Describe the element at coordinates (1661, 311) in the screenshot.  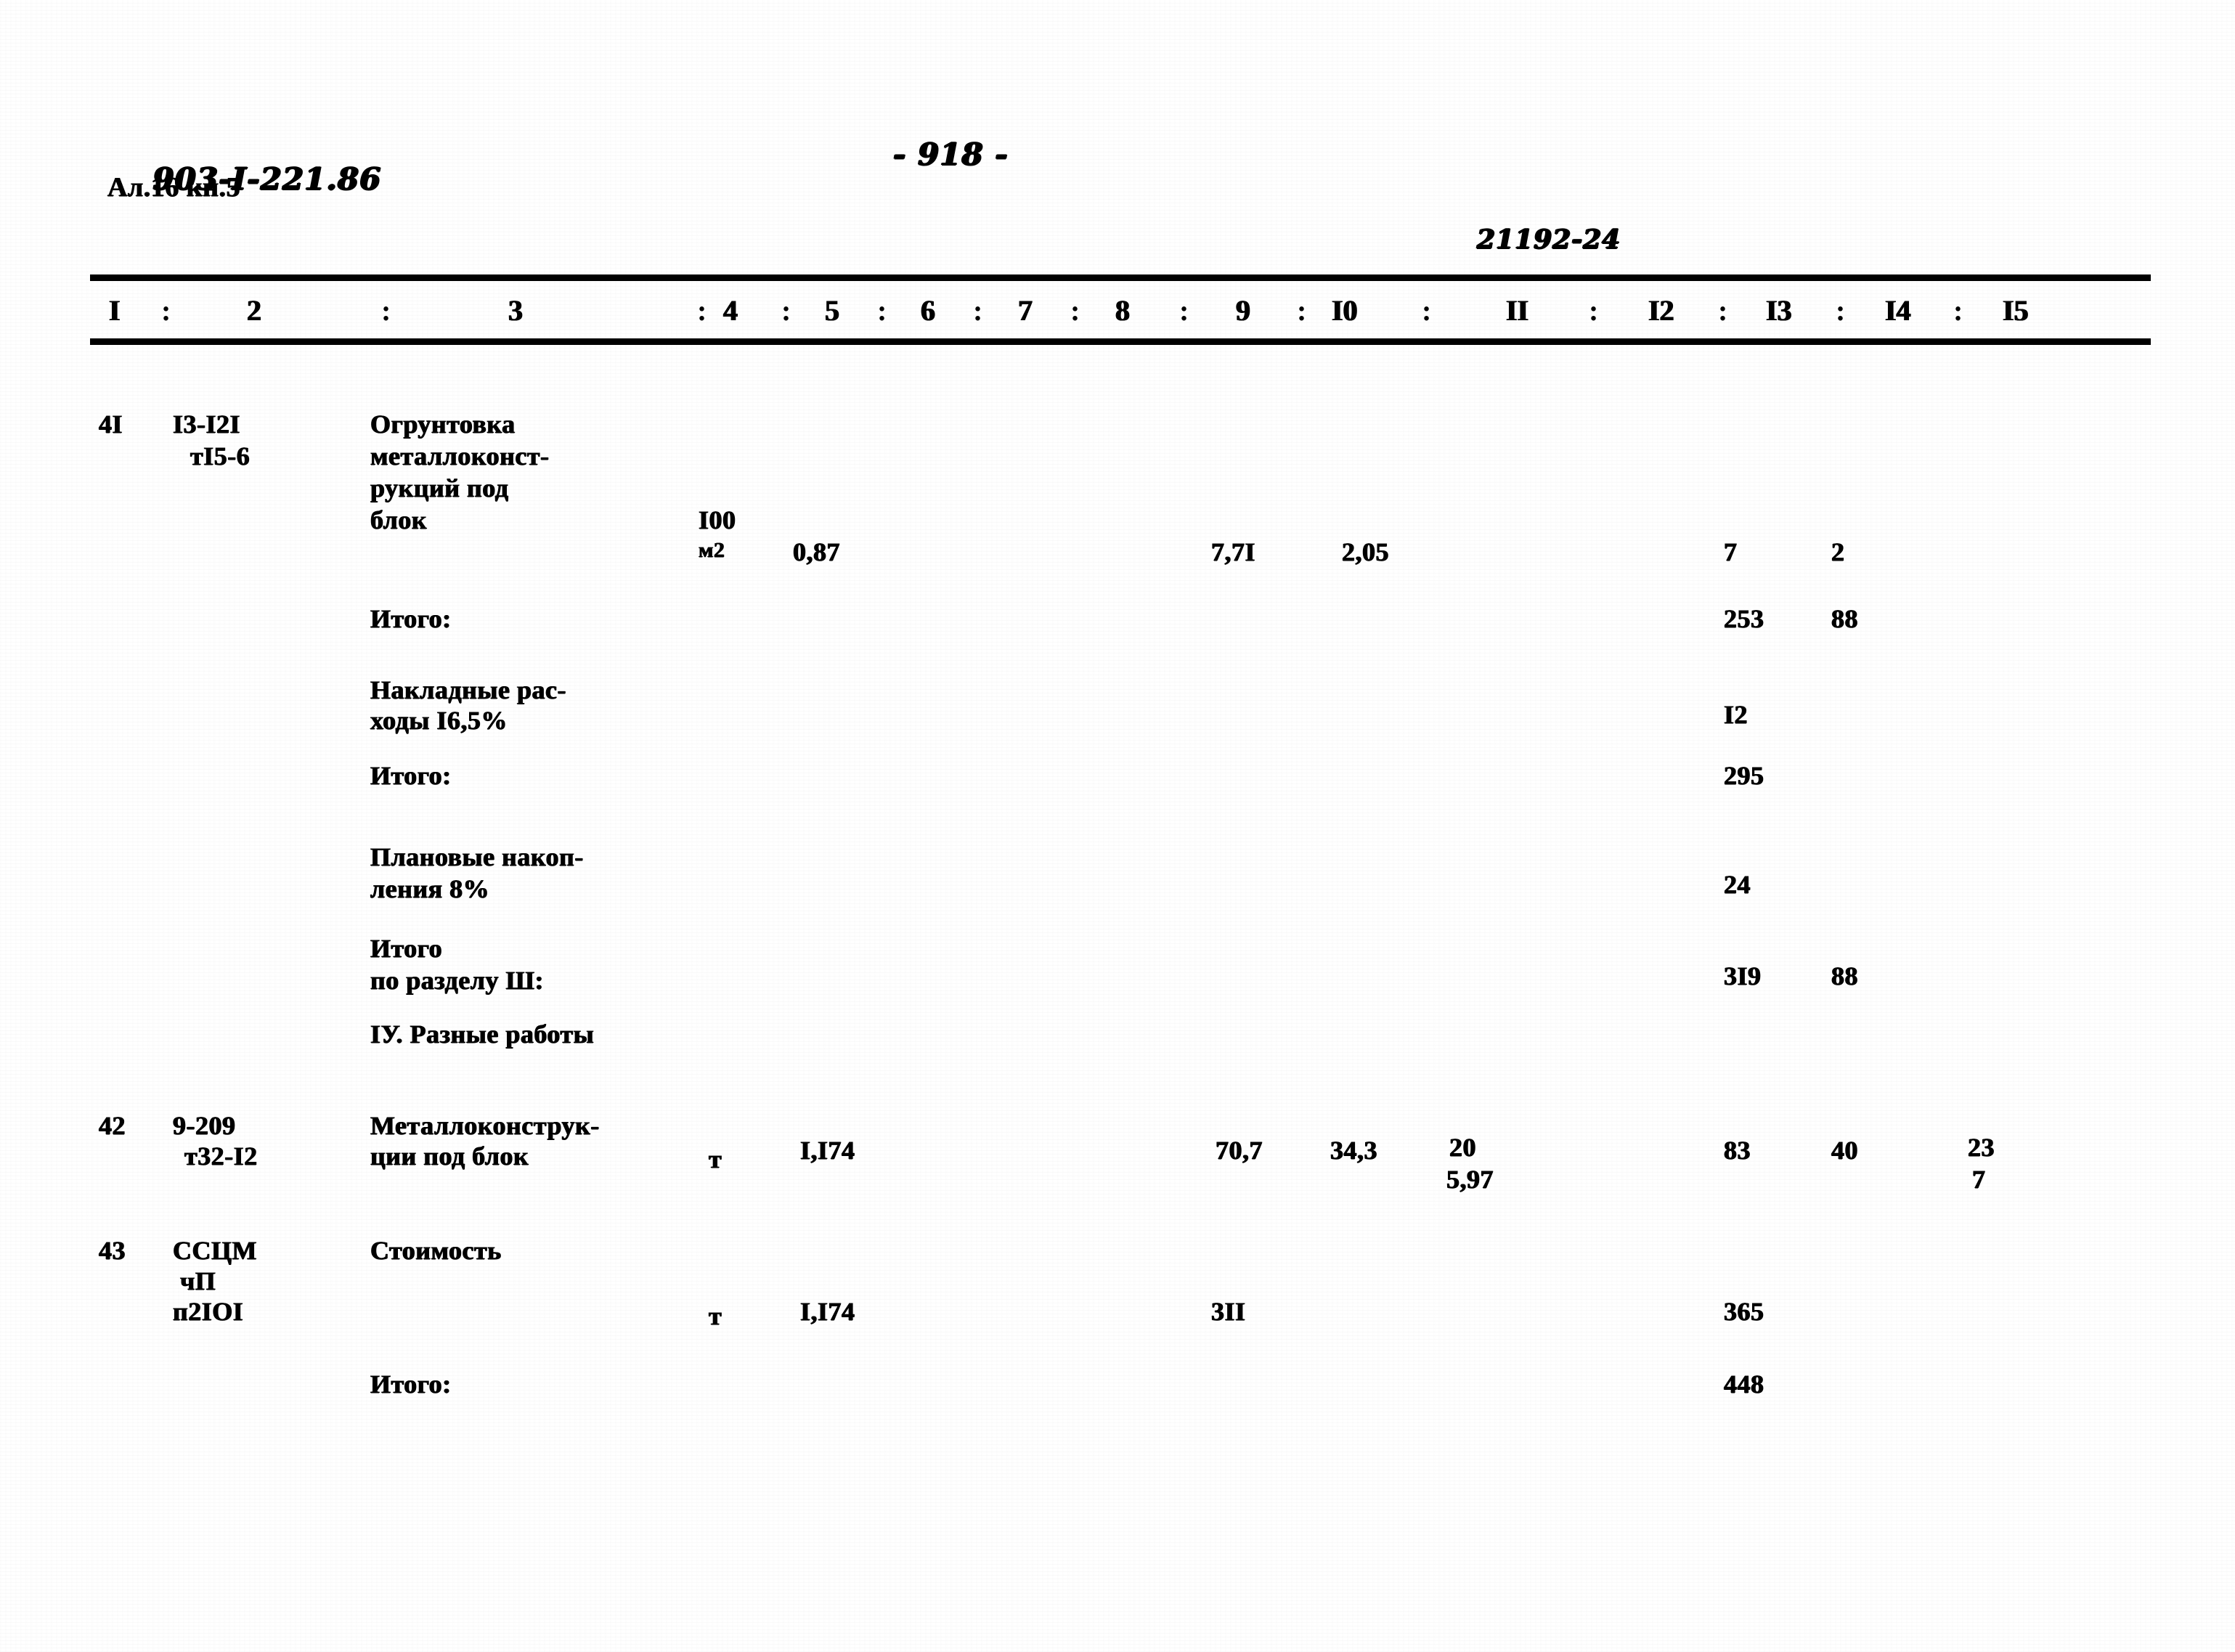
I see `column-header-12: I2` at that location.